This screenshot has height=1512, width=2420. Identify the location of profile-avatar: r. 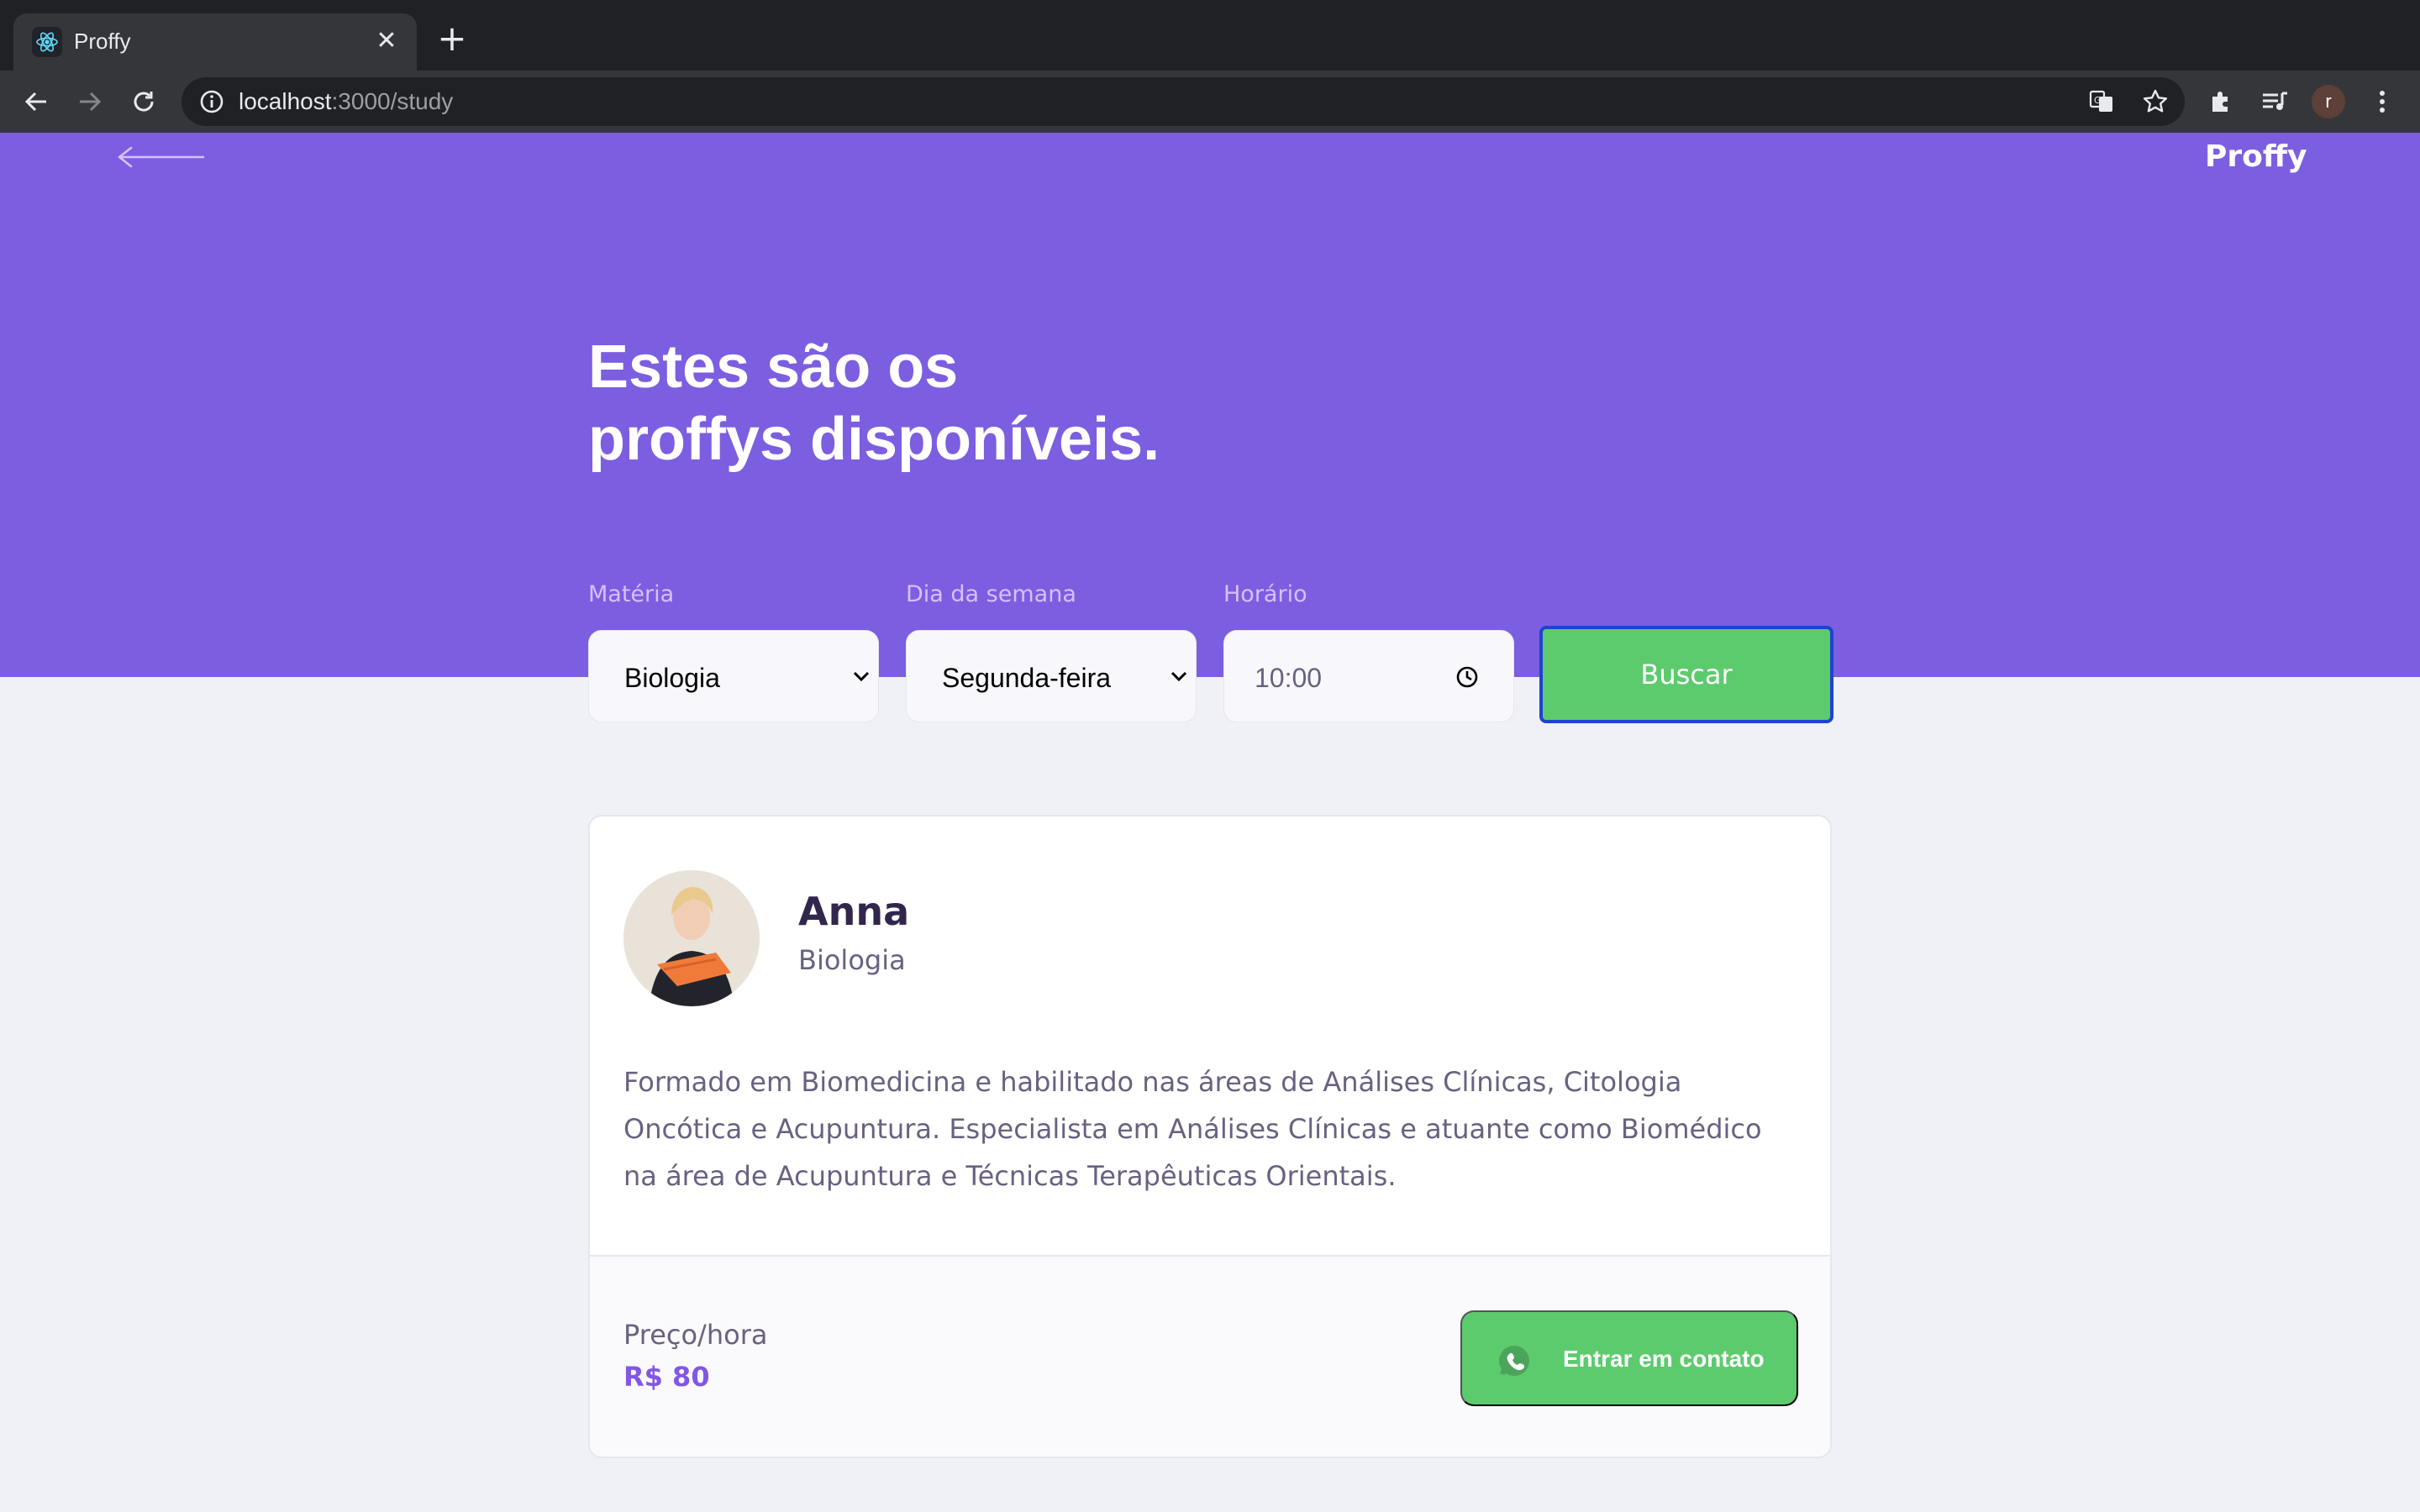
(2329, 101).